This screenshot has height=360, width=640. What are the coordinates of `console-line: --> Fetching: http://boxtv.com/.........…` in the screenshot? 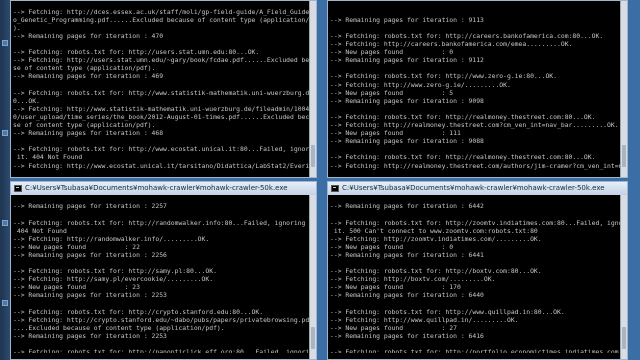 It's located at (413, 279).